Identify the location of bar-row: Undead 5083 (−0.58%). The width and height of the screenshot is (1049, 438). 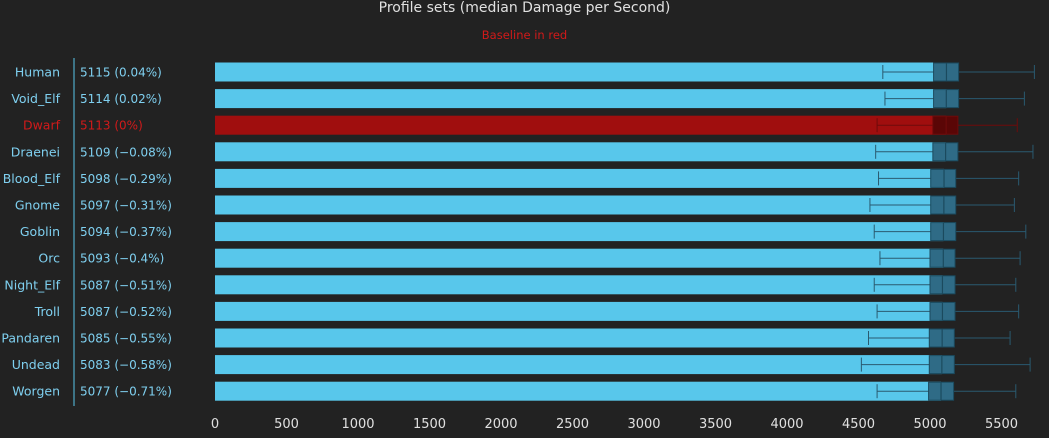
(521, 365).